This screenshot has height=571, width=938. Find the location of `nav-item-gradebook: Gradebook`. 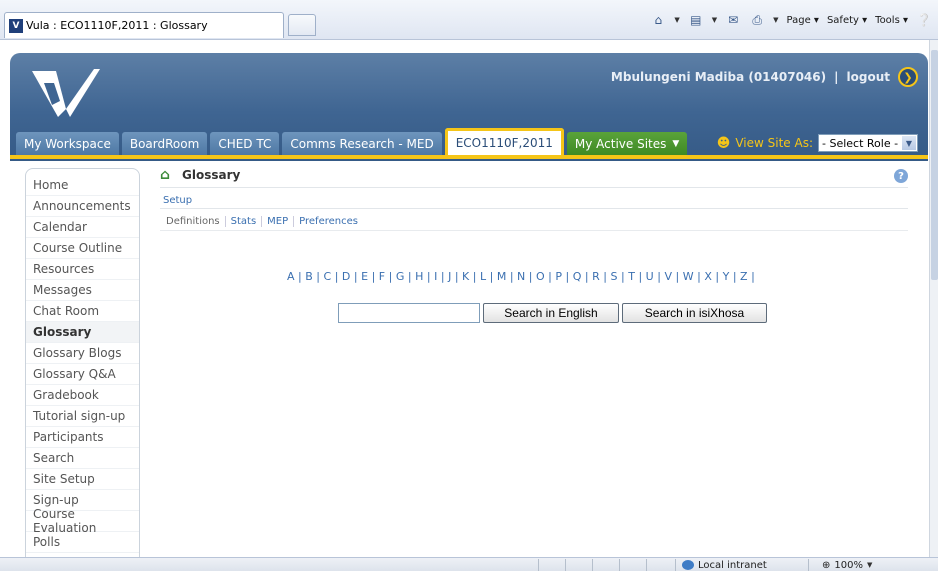

nav-item-gradebook: Gradebook is located at coordinates (82, 395).